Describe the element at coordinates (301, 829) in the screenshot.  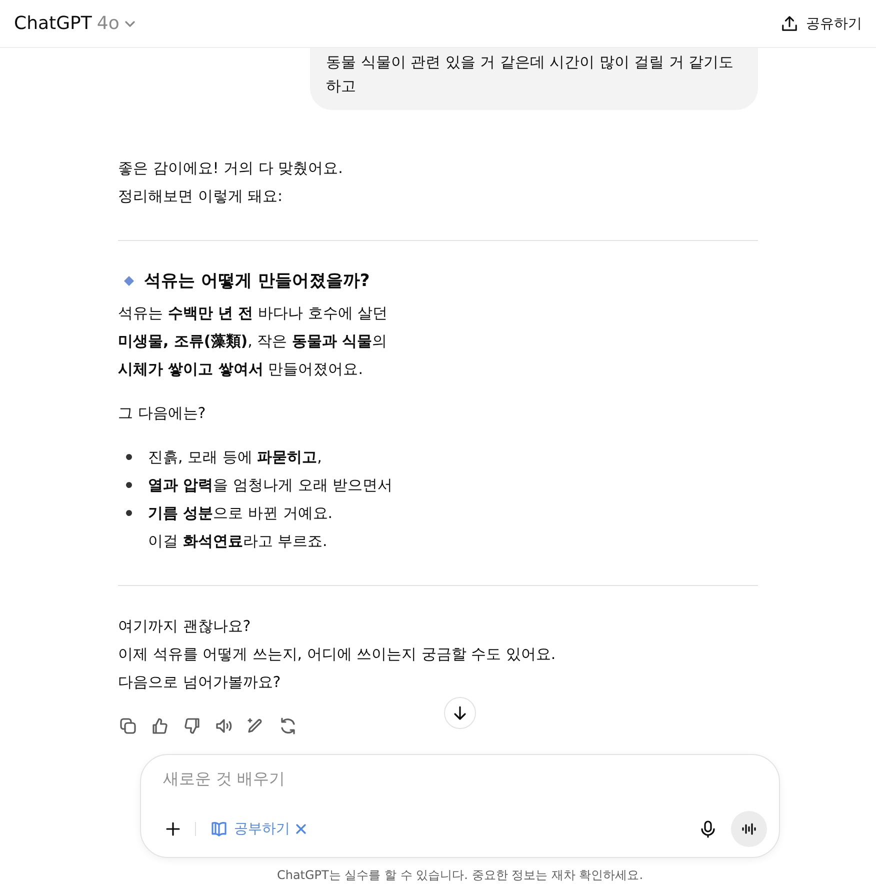
I see `close-icon` at that location.